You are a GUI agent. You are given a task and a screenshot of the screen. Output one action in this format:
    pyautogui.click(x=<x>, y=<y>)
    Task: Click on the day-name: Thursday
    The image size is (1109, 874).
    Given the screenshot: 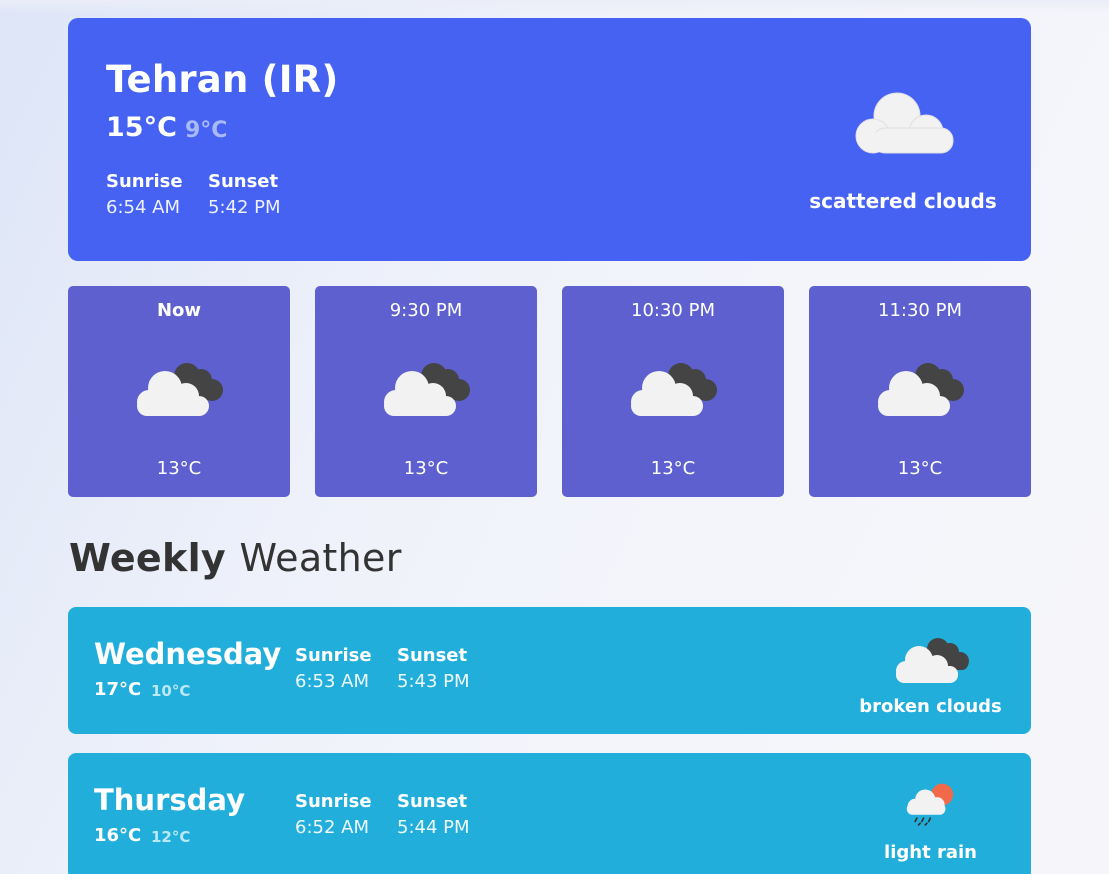 What is the action you would take?
    pyautogui.click(x=169, y=800)
    